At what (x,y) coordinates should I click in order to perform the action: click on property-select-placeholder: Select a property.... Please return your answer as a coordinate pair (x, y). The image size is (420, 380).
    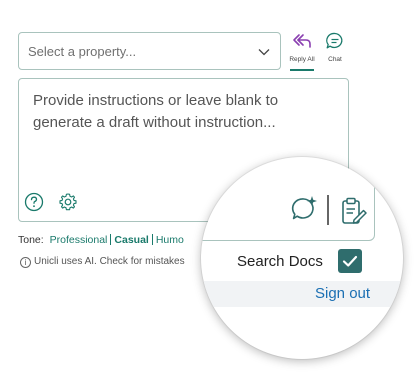
    Looking at the image, I should click on (82, 51).